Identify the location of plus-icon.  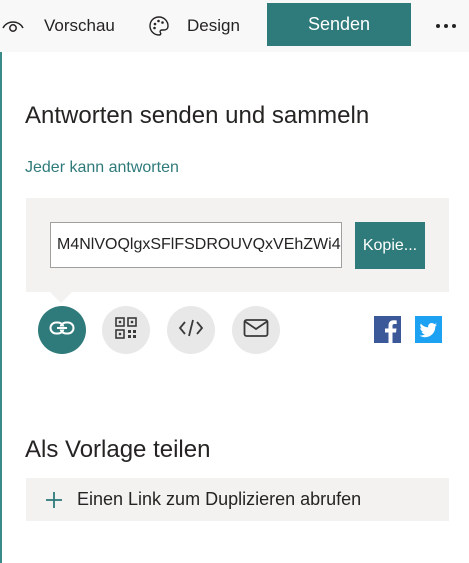
(54, 500).